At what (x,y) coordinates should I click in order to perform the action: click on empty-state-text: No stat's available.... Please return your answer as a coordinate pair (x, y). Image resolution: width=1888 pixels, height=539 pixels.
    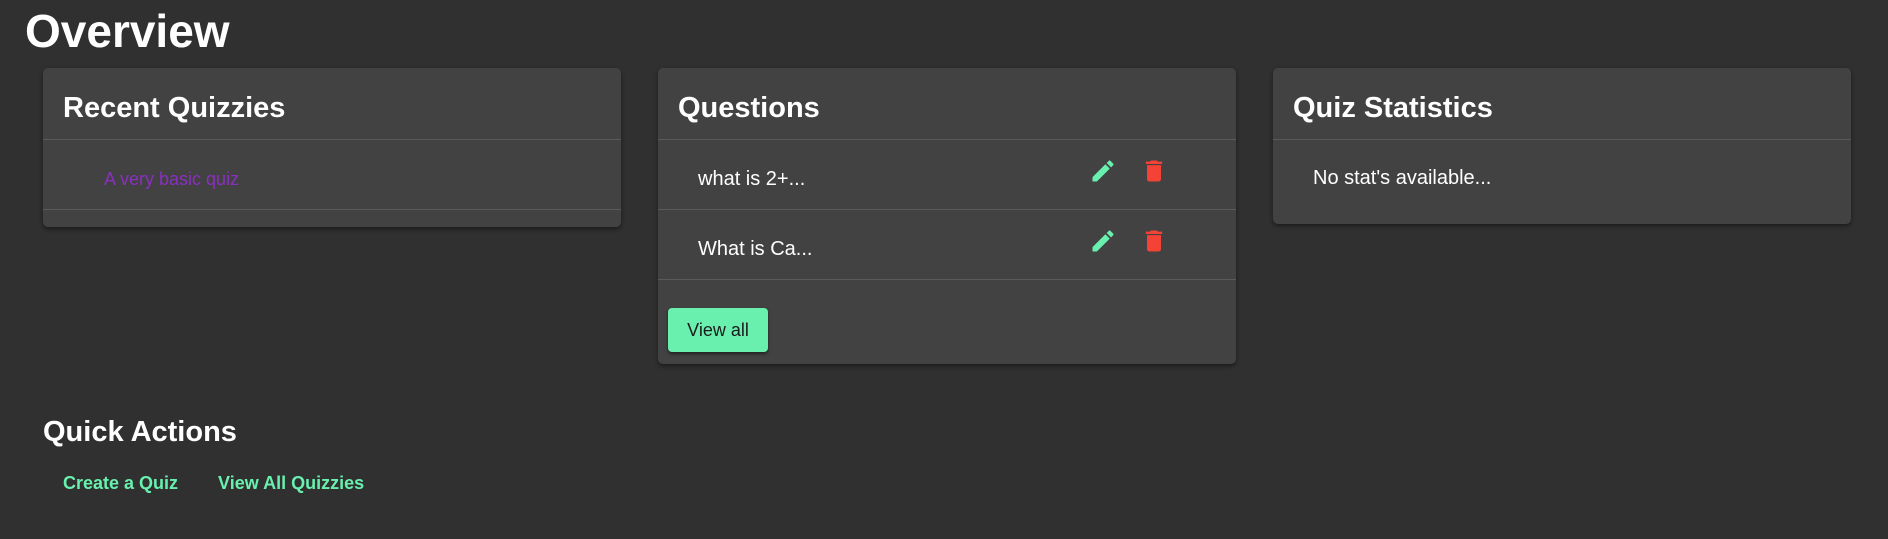
    Looking at the image, I should click on (1402, 178).